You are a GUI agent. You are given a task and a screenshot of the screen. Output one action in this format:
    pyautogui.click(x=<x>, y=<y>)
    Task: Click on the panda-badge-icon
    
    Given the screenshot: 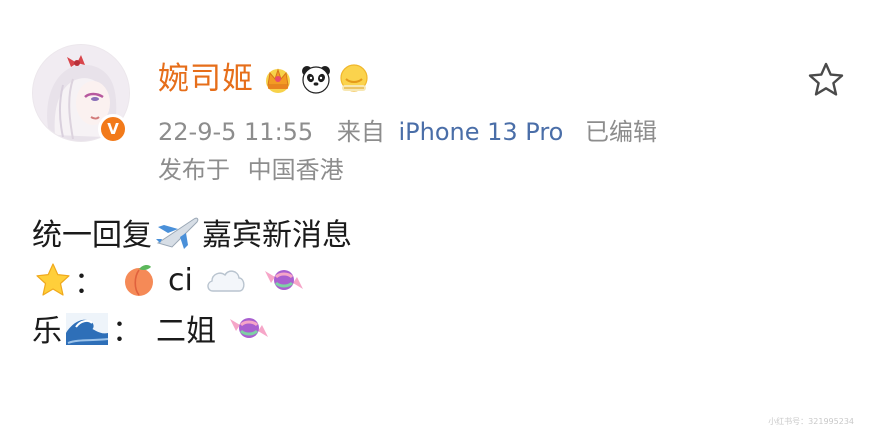 What is the action you would take?
    pyautogui.click(x=316, y=79)
    